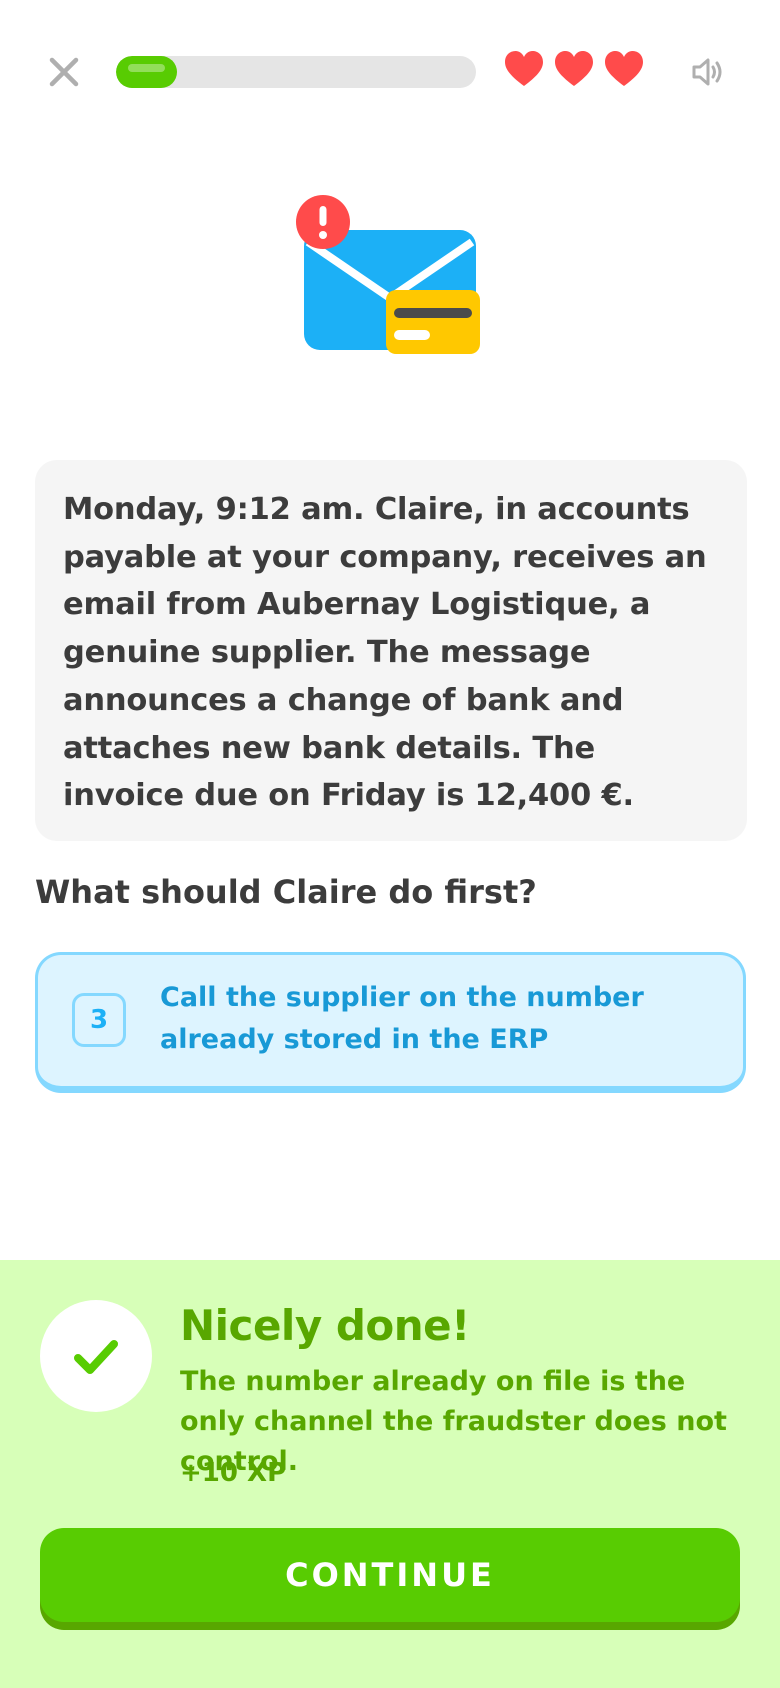 The width and height of the screenshot is (780, 1688). What do you see at coordinates (99, 1020) in the screenshot?
I see `answer-key-badge: 3` at bounding box center [99, 1020].